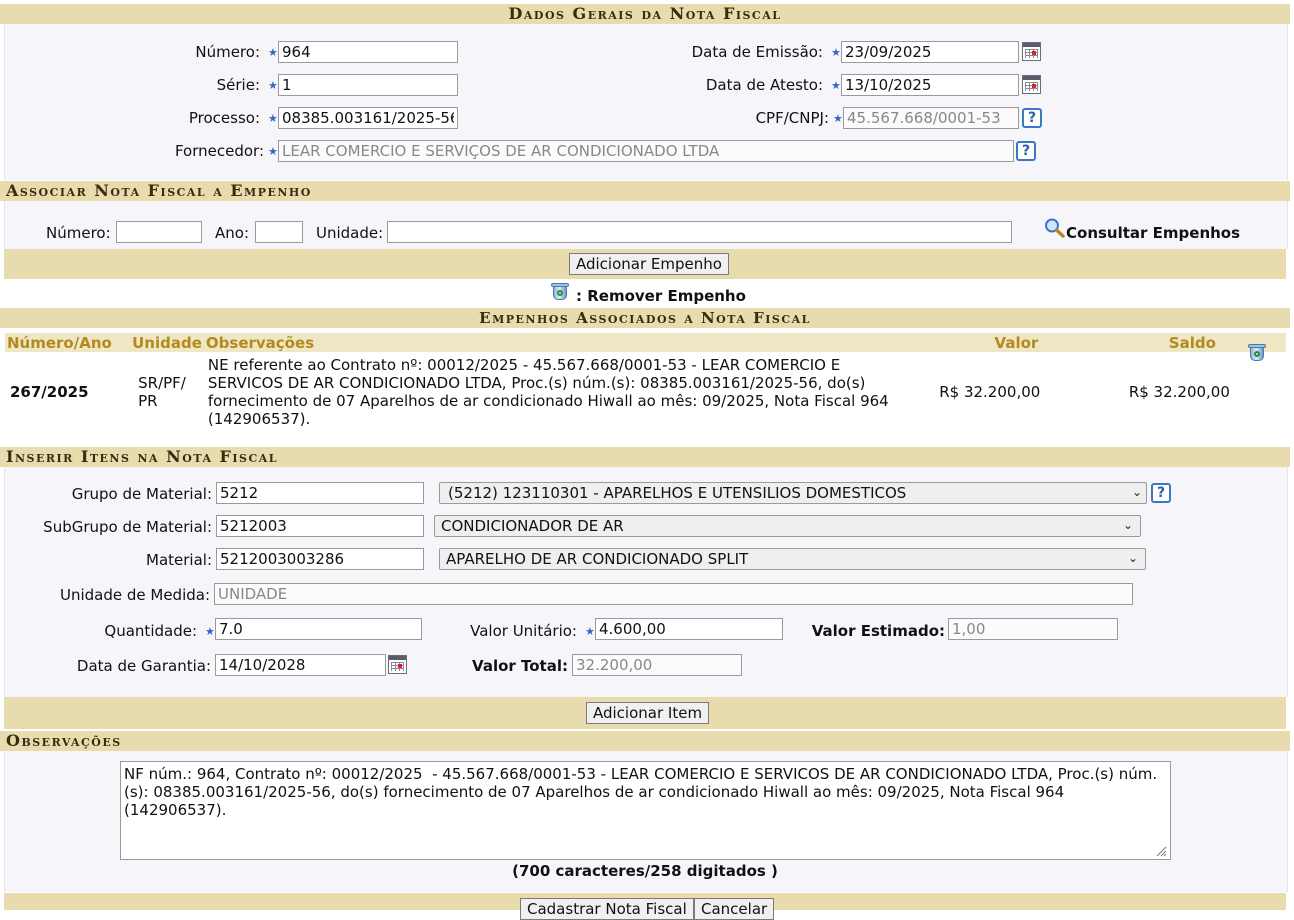 The height and width of the screenshot is (920, 1294). I want to click on fornecedor-help-icon: ?, so click(1026, 151).